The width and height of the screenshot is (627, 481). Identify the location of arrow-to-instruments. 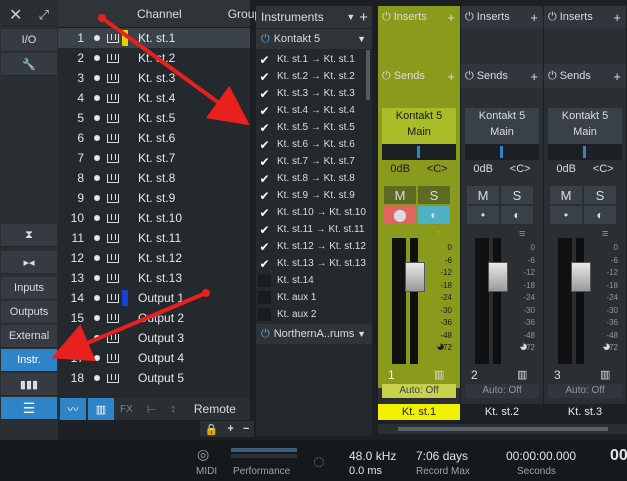
(175, 71).